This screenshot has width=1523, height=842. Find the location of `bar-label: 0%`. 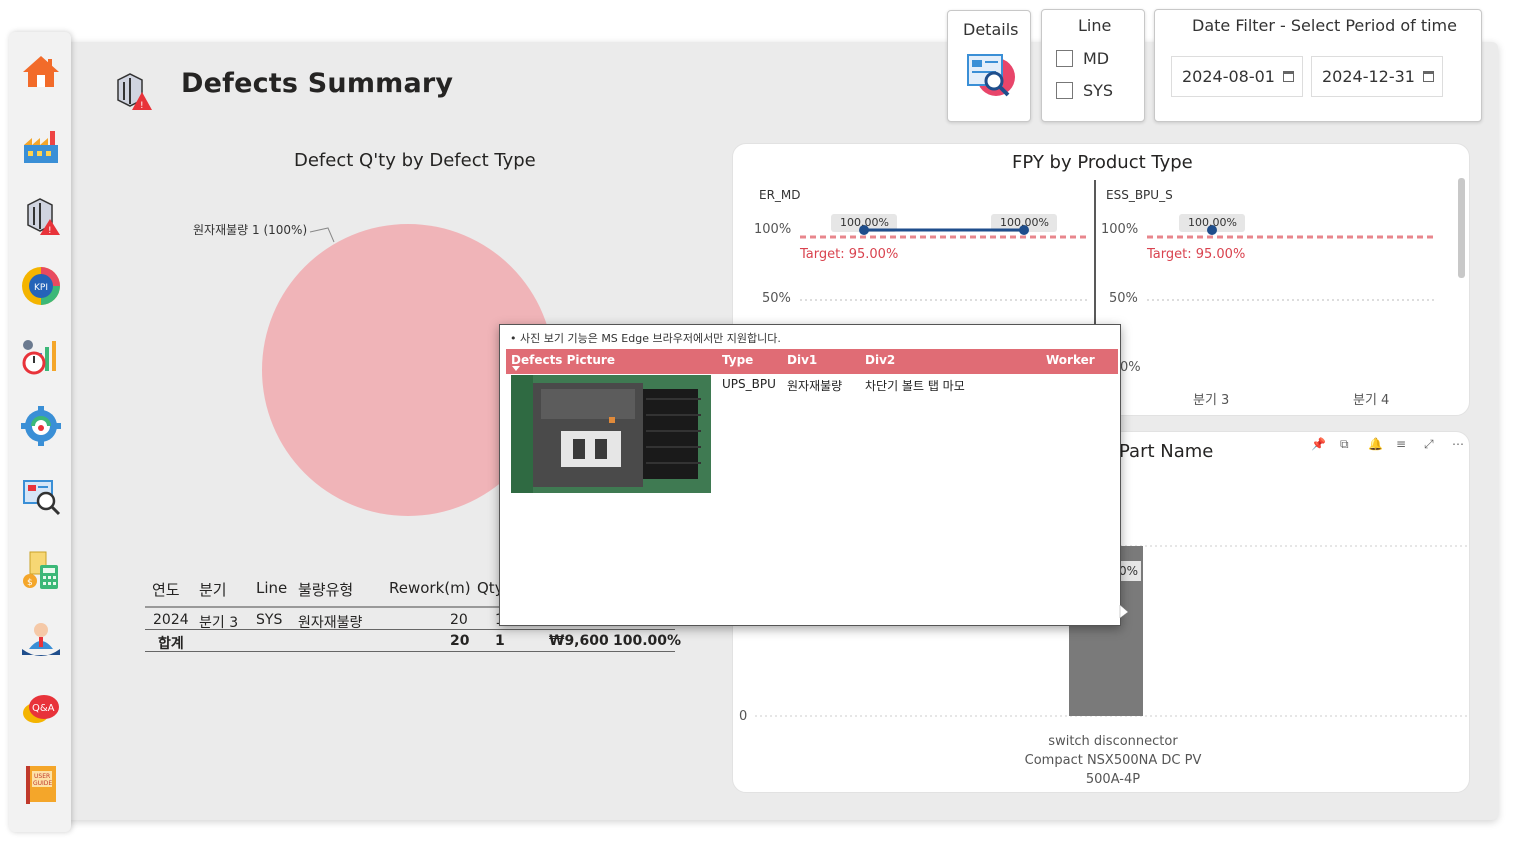

bar-label: 0% is located at coordinates (1129, 571).